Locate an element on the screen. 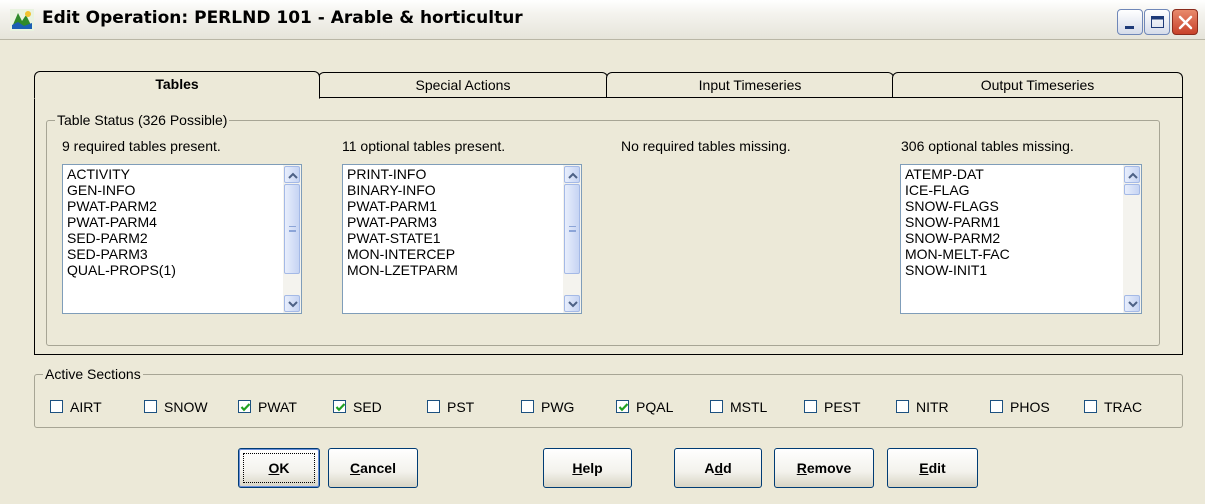 The width and height of the screenshot is (1205, 504). optional-table-item: PWAT-PARM1 is located at coordinates (464, 206).